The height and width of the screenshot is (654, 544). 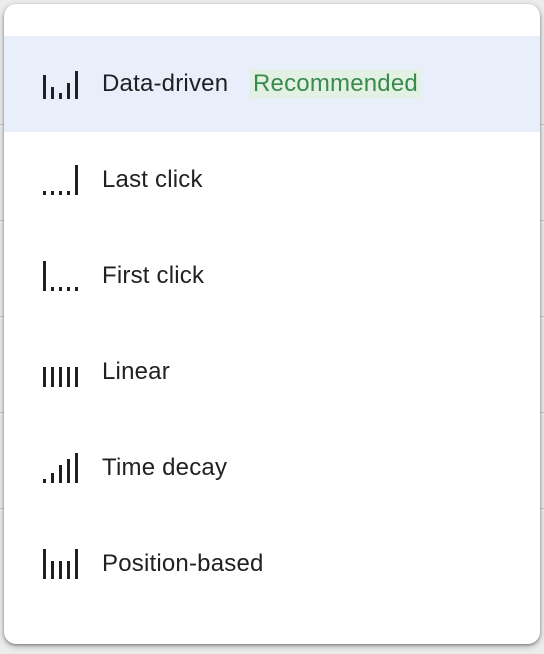 What do you see at coordinates (272, 180) in the screenshot?
I see `menu-item-last-click: Last click` at bounding box center [272, 180].